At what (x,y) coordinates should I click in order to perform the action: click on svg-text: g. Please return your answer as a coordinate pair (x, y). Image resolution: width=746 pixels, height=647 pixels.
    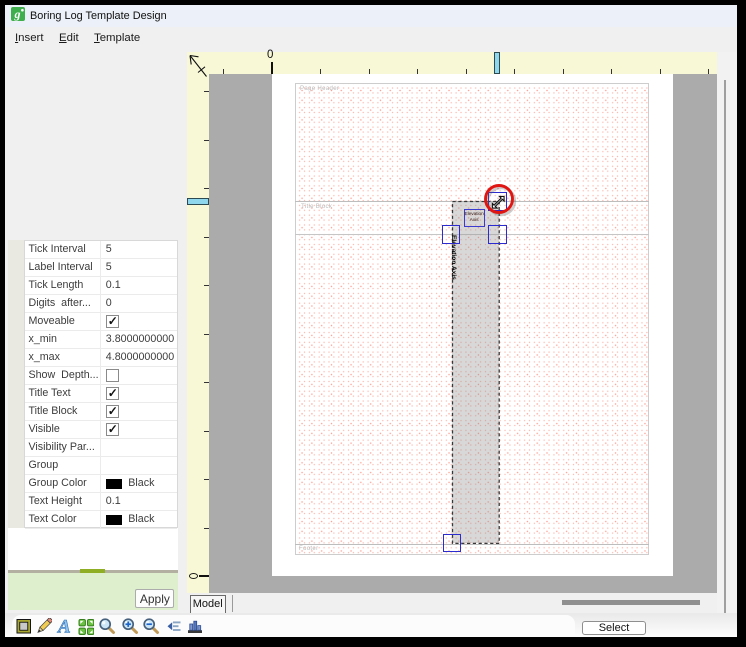
    Looking at the image, I should click on (17, 14).